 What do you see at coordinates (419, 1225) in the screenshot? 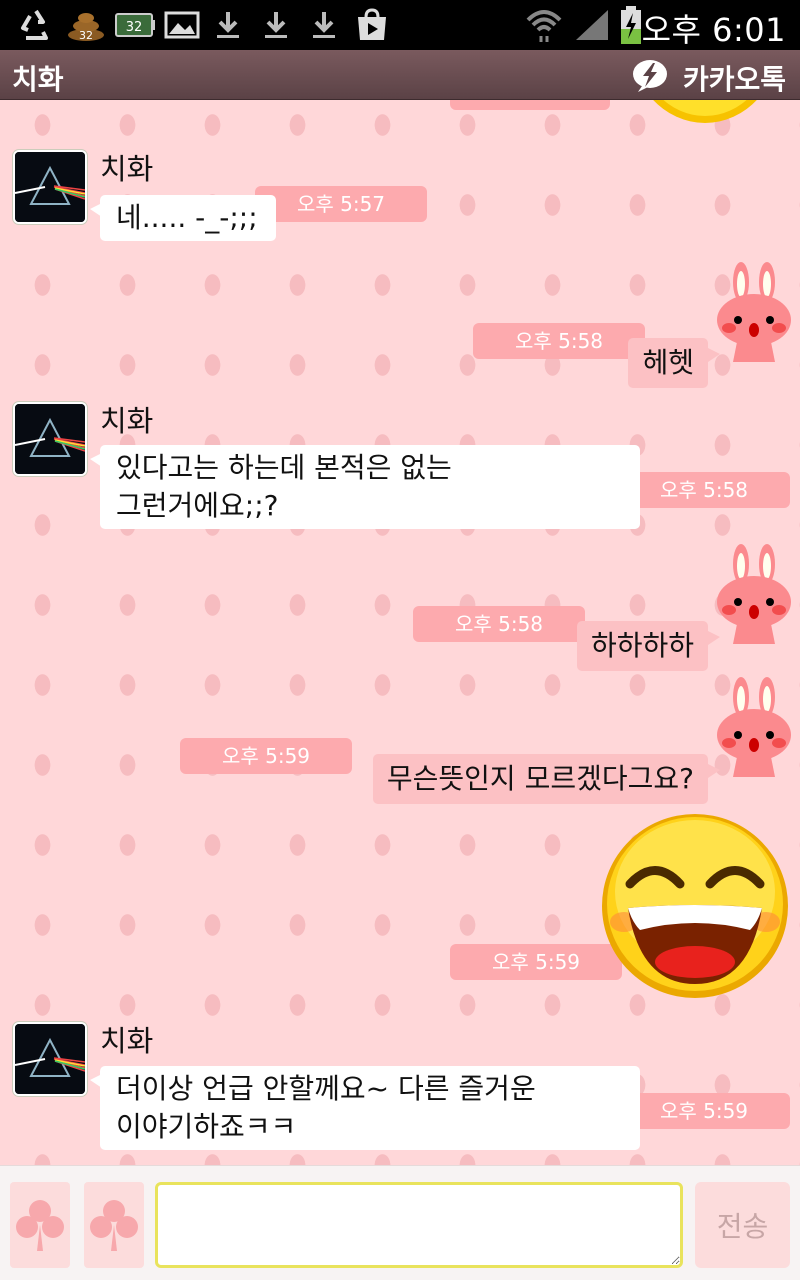
I see `message-input` at bounding box center [419, 1225].